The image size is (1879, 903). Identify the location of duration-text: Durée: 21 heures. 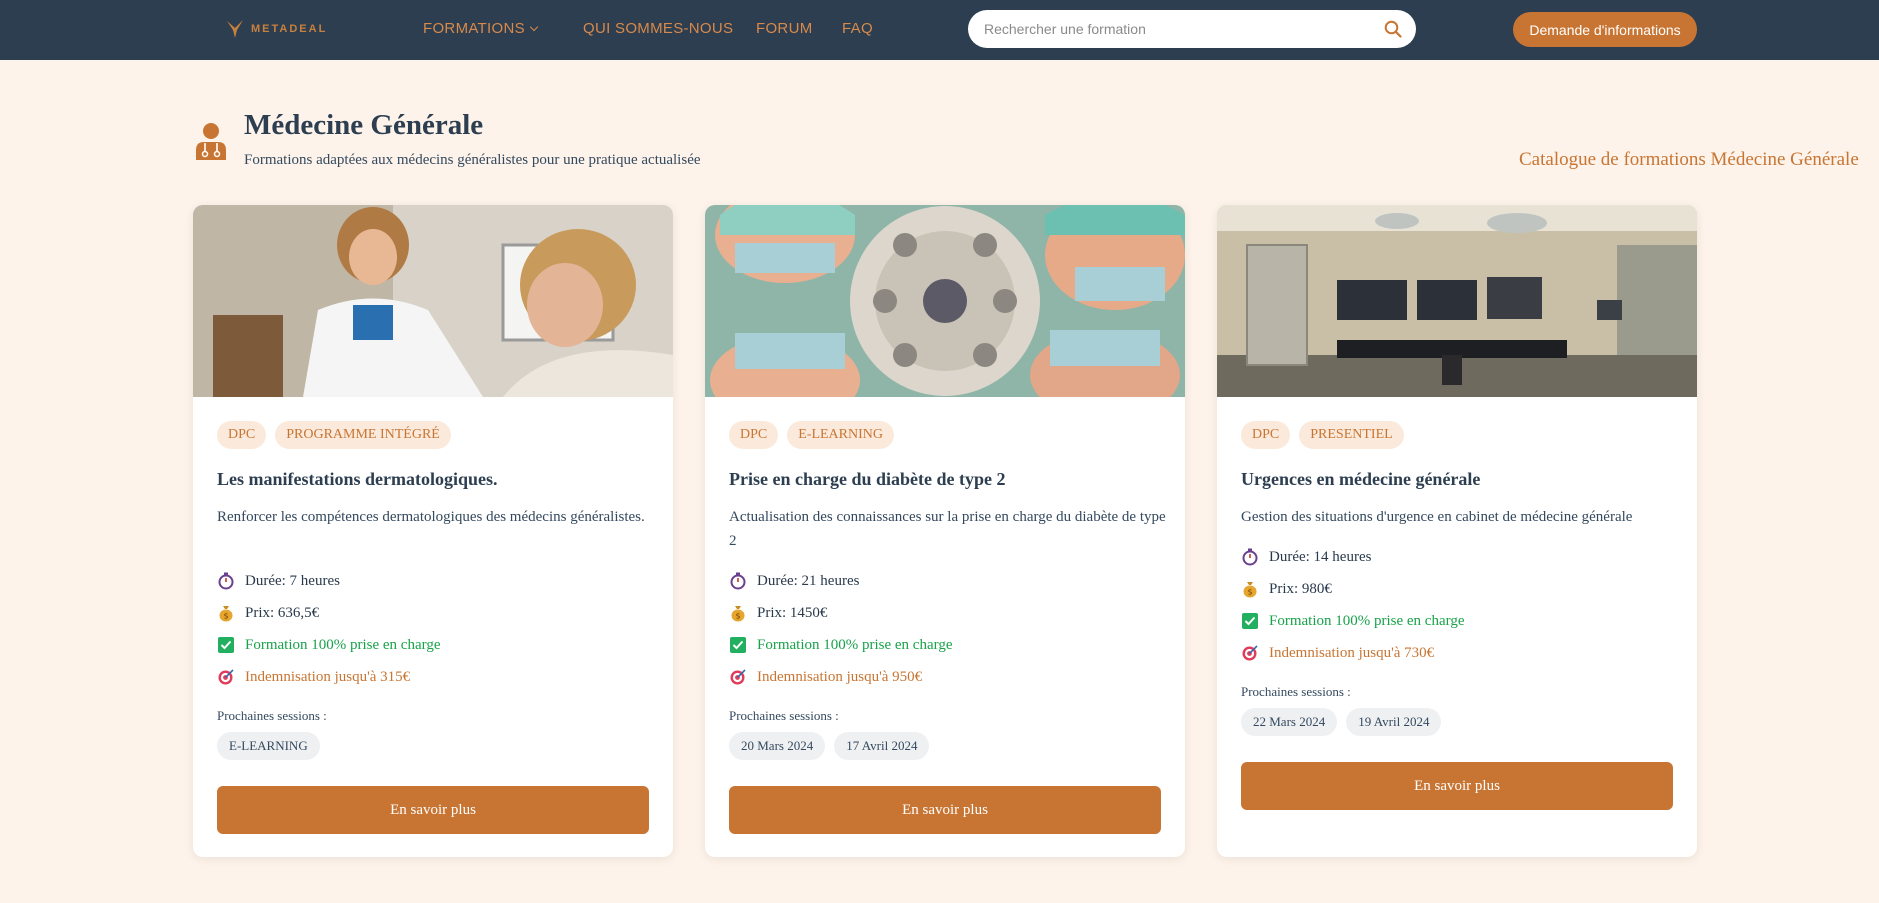
(808, 580).